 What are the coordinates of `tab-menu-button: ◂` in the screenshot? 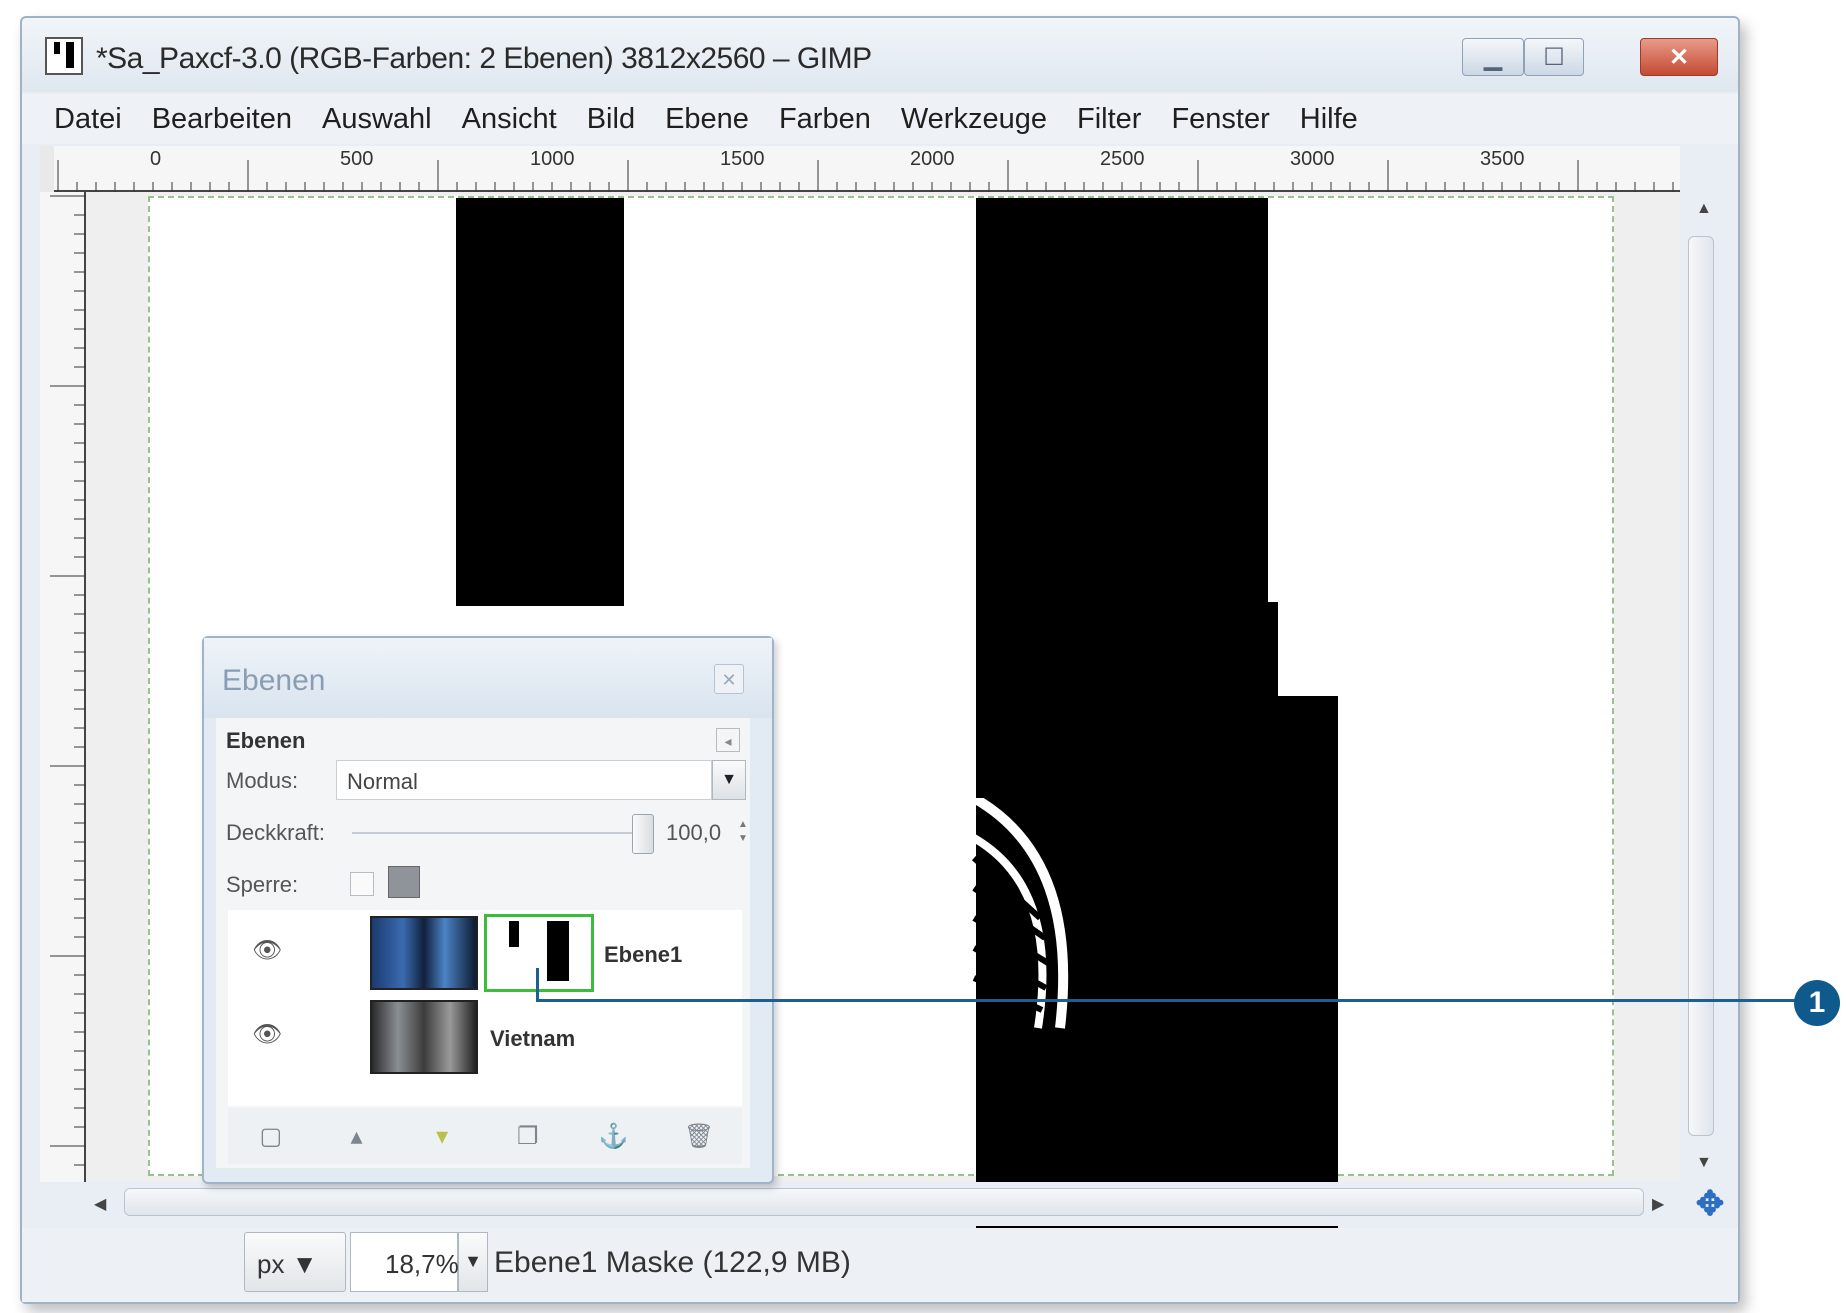 It's located at (728, 740).